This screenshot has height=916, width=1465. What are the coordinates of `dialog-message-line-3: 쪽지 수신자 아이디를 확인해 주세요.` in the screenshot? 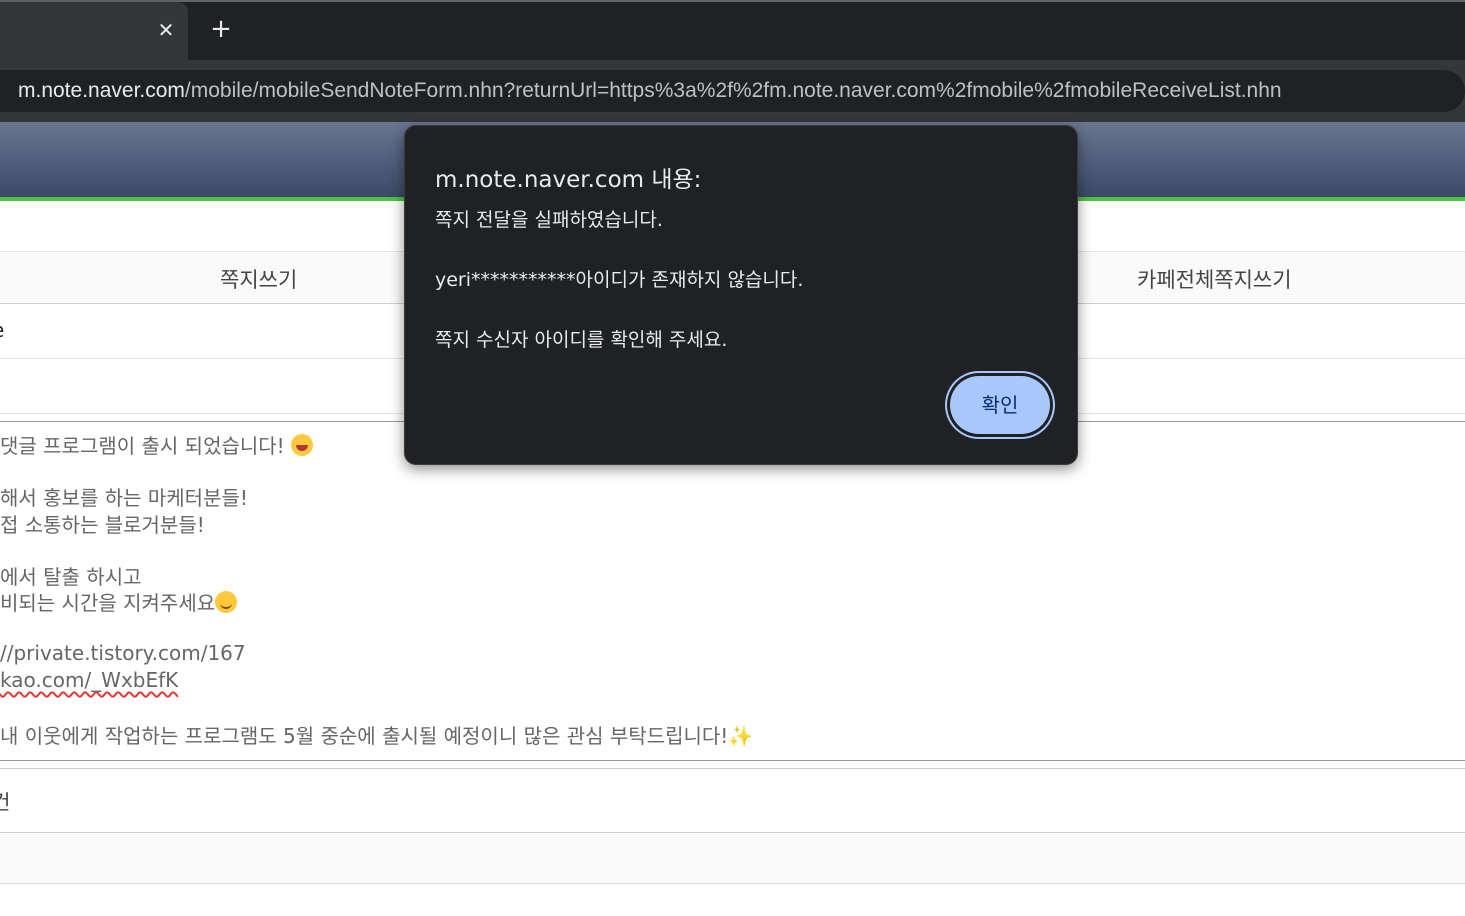 It's located at (581, 340).